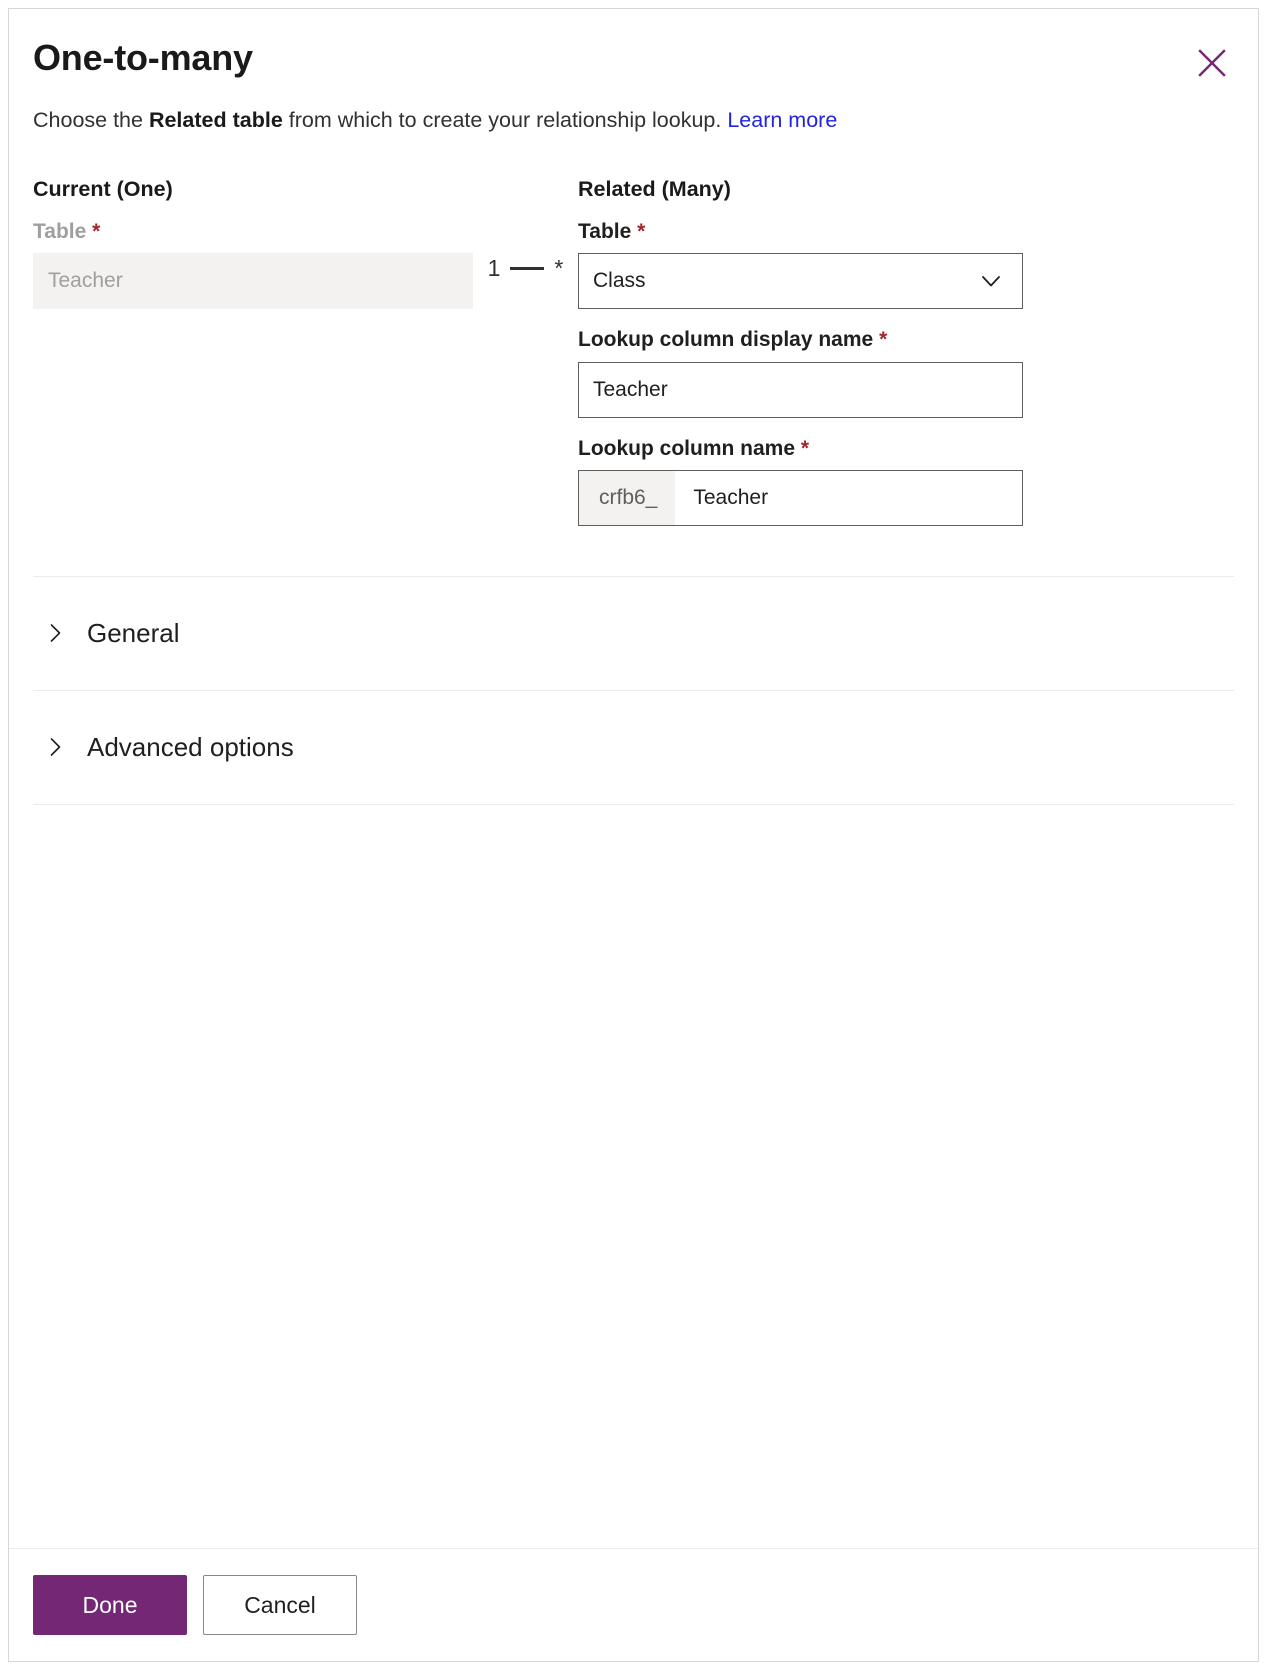 The image size is (1267, 1670). I want to click on lookup-display-name-label-text: Lookup column display name, so click(726, 340).